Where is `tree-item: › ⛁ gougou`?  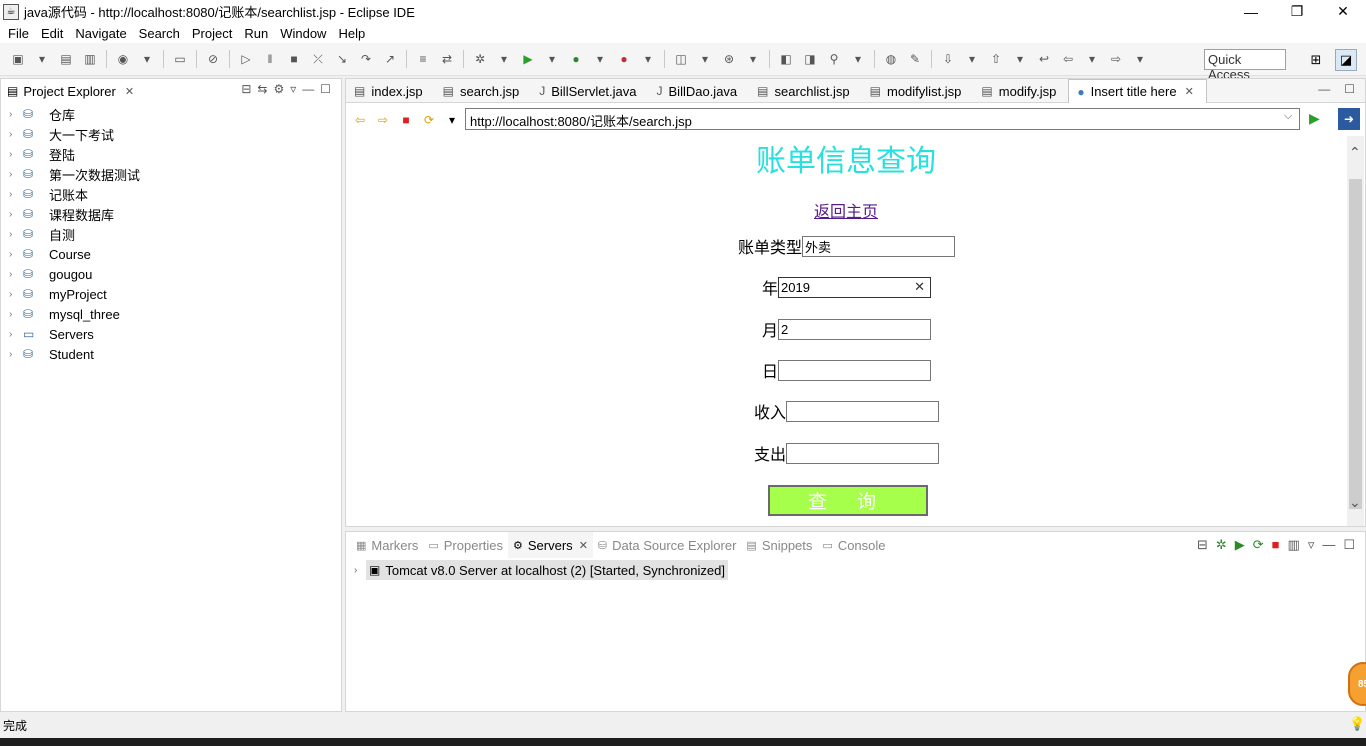 tree-item: › ⛁ gougou is located at coordinates (171, 274).